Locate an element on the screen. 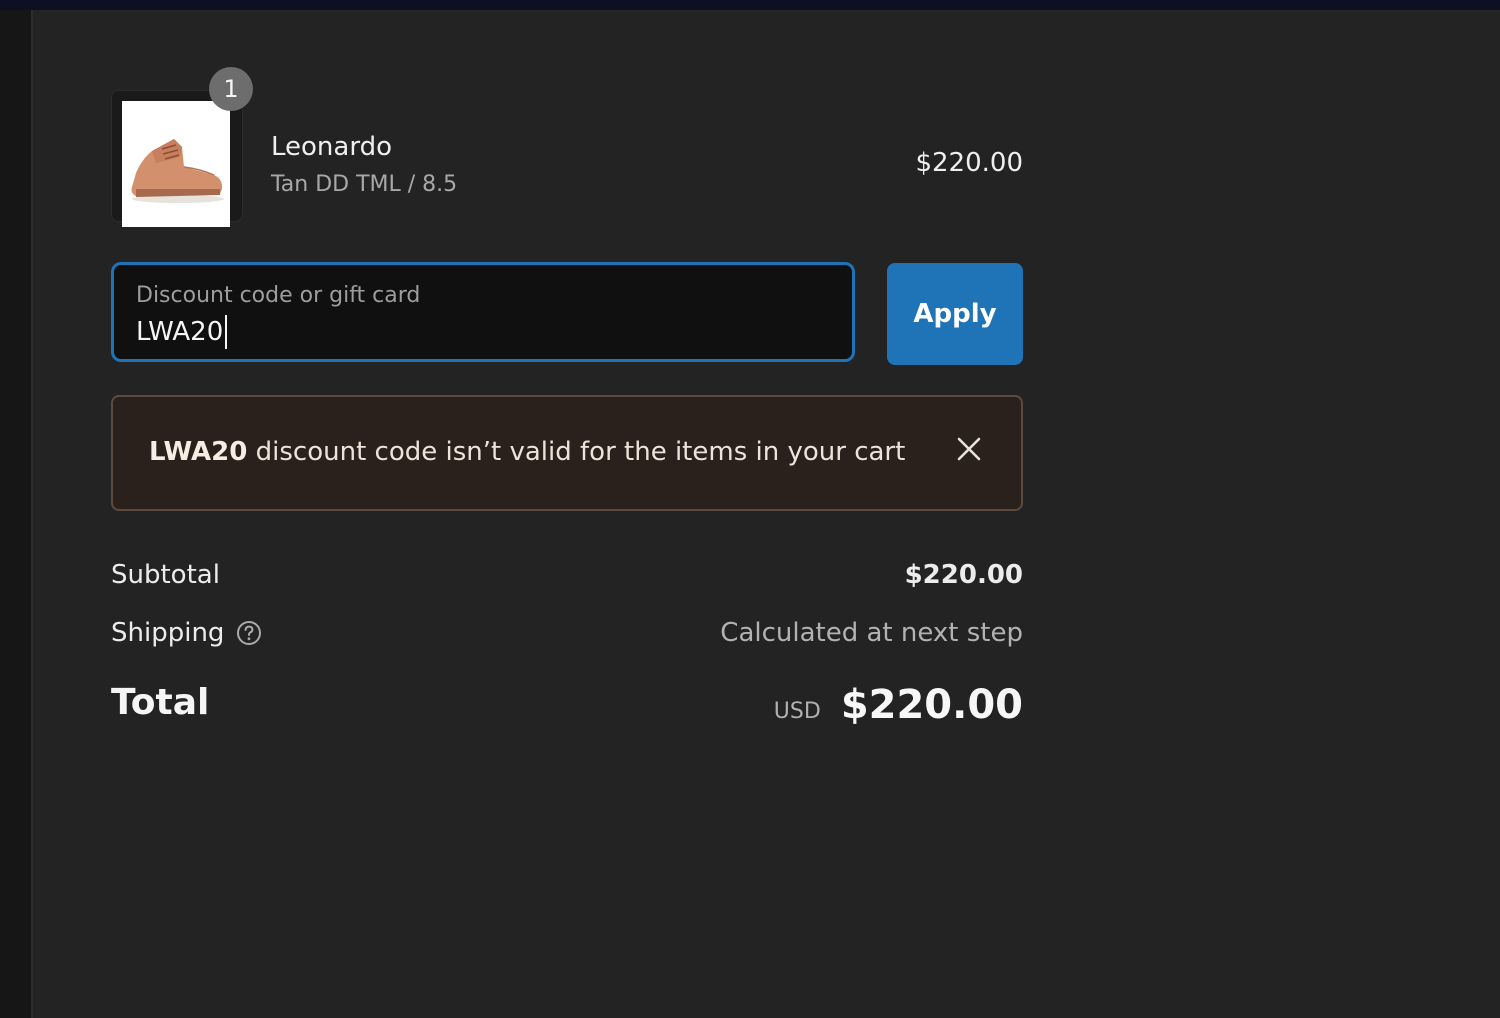  discount-field-value: LWA20 is located at coordinates (182, 332).